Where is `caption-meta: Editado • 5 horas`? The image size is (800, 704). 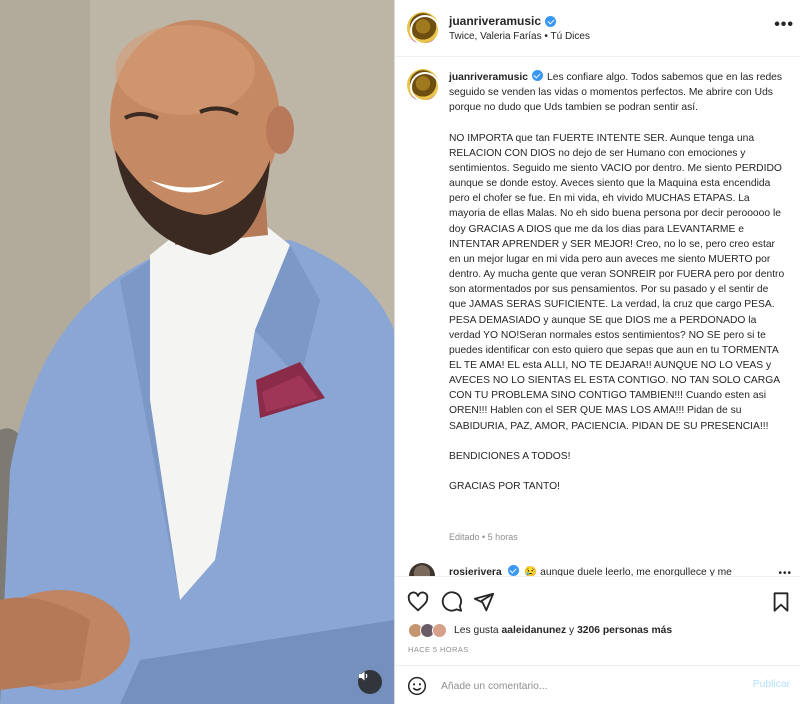
caption-meta: Editado • 5 horas is located at coordinates (483, 537).